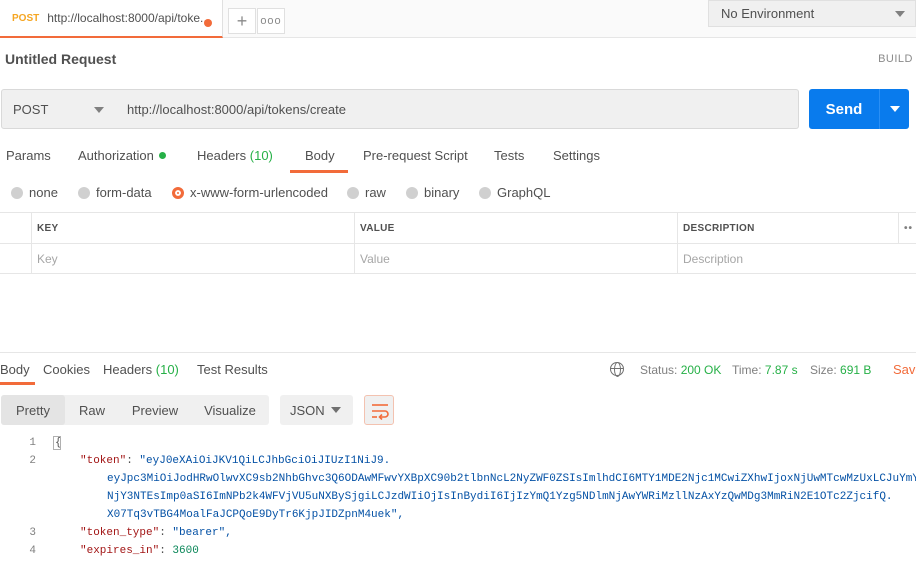 Image resolution: width=916 pixels, height=562 pixels. Describe the element at coordinates (66, 369) in the screenshot. I see `response-tab-cookies: Cookies` at that location.